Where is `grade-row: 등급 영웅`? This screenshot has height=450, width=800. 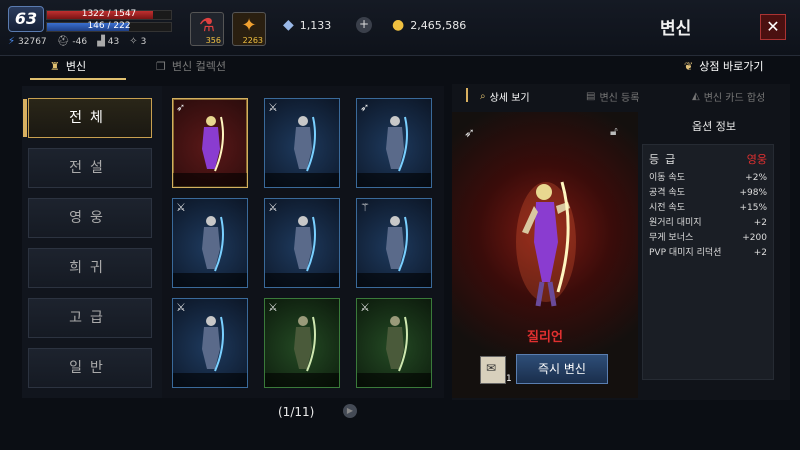
grade-row: 등급 영웅 is located at coordinates (708, 160).